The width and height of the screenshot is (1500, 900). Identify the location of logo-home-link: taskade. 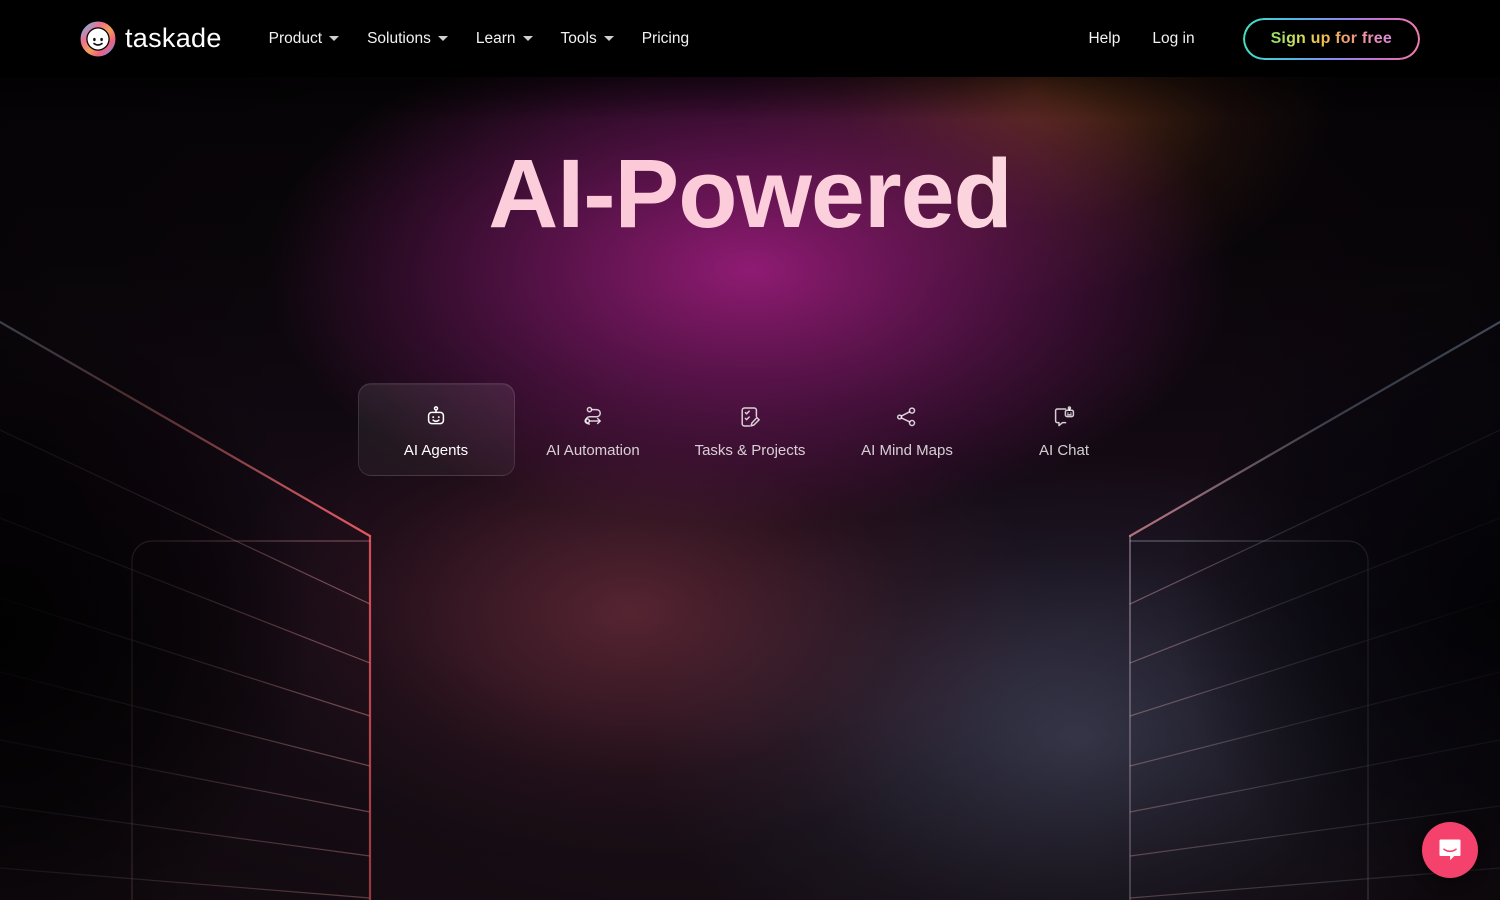
(151, 39).